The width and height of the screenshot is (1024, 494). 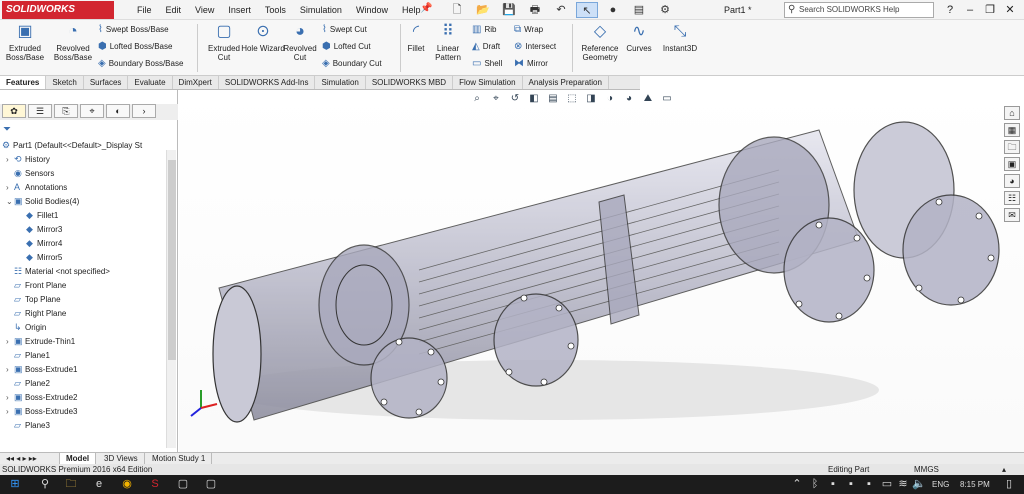 What do you see at coordinates (135, 47) in the screenshot?
I see `lofted-boss-button: ⬢ Lofted Boss/Base` at bounding box center [135, 47].